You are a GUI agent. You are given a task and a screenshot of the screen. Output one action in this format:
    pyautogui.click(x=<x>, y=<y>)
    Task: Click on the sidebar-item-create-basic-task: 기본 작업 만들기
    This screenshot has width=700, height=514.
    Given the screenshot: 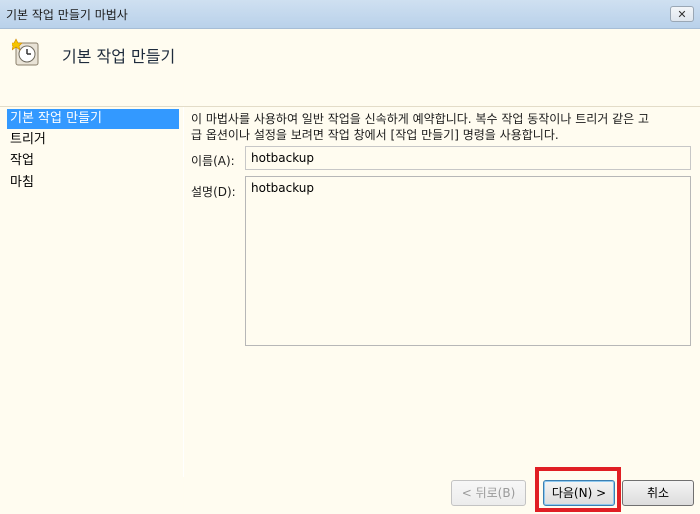 What is the action you would take?
    pyautogui.click(x=93, y=119)
    